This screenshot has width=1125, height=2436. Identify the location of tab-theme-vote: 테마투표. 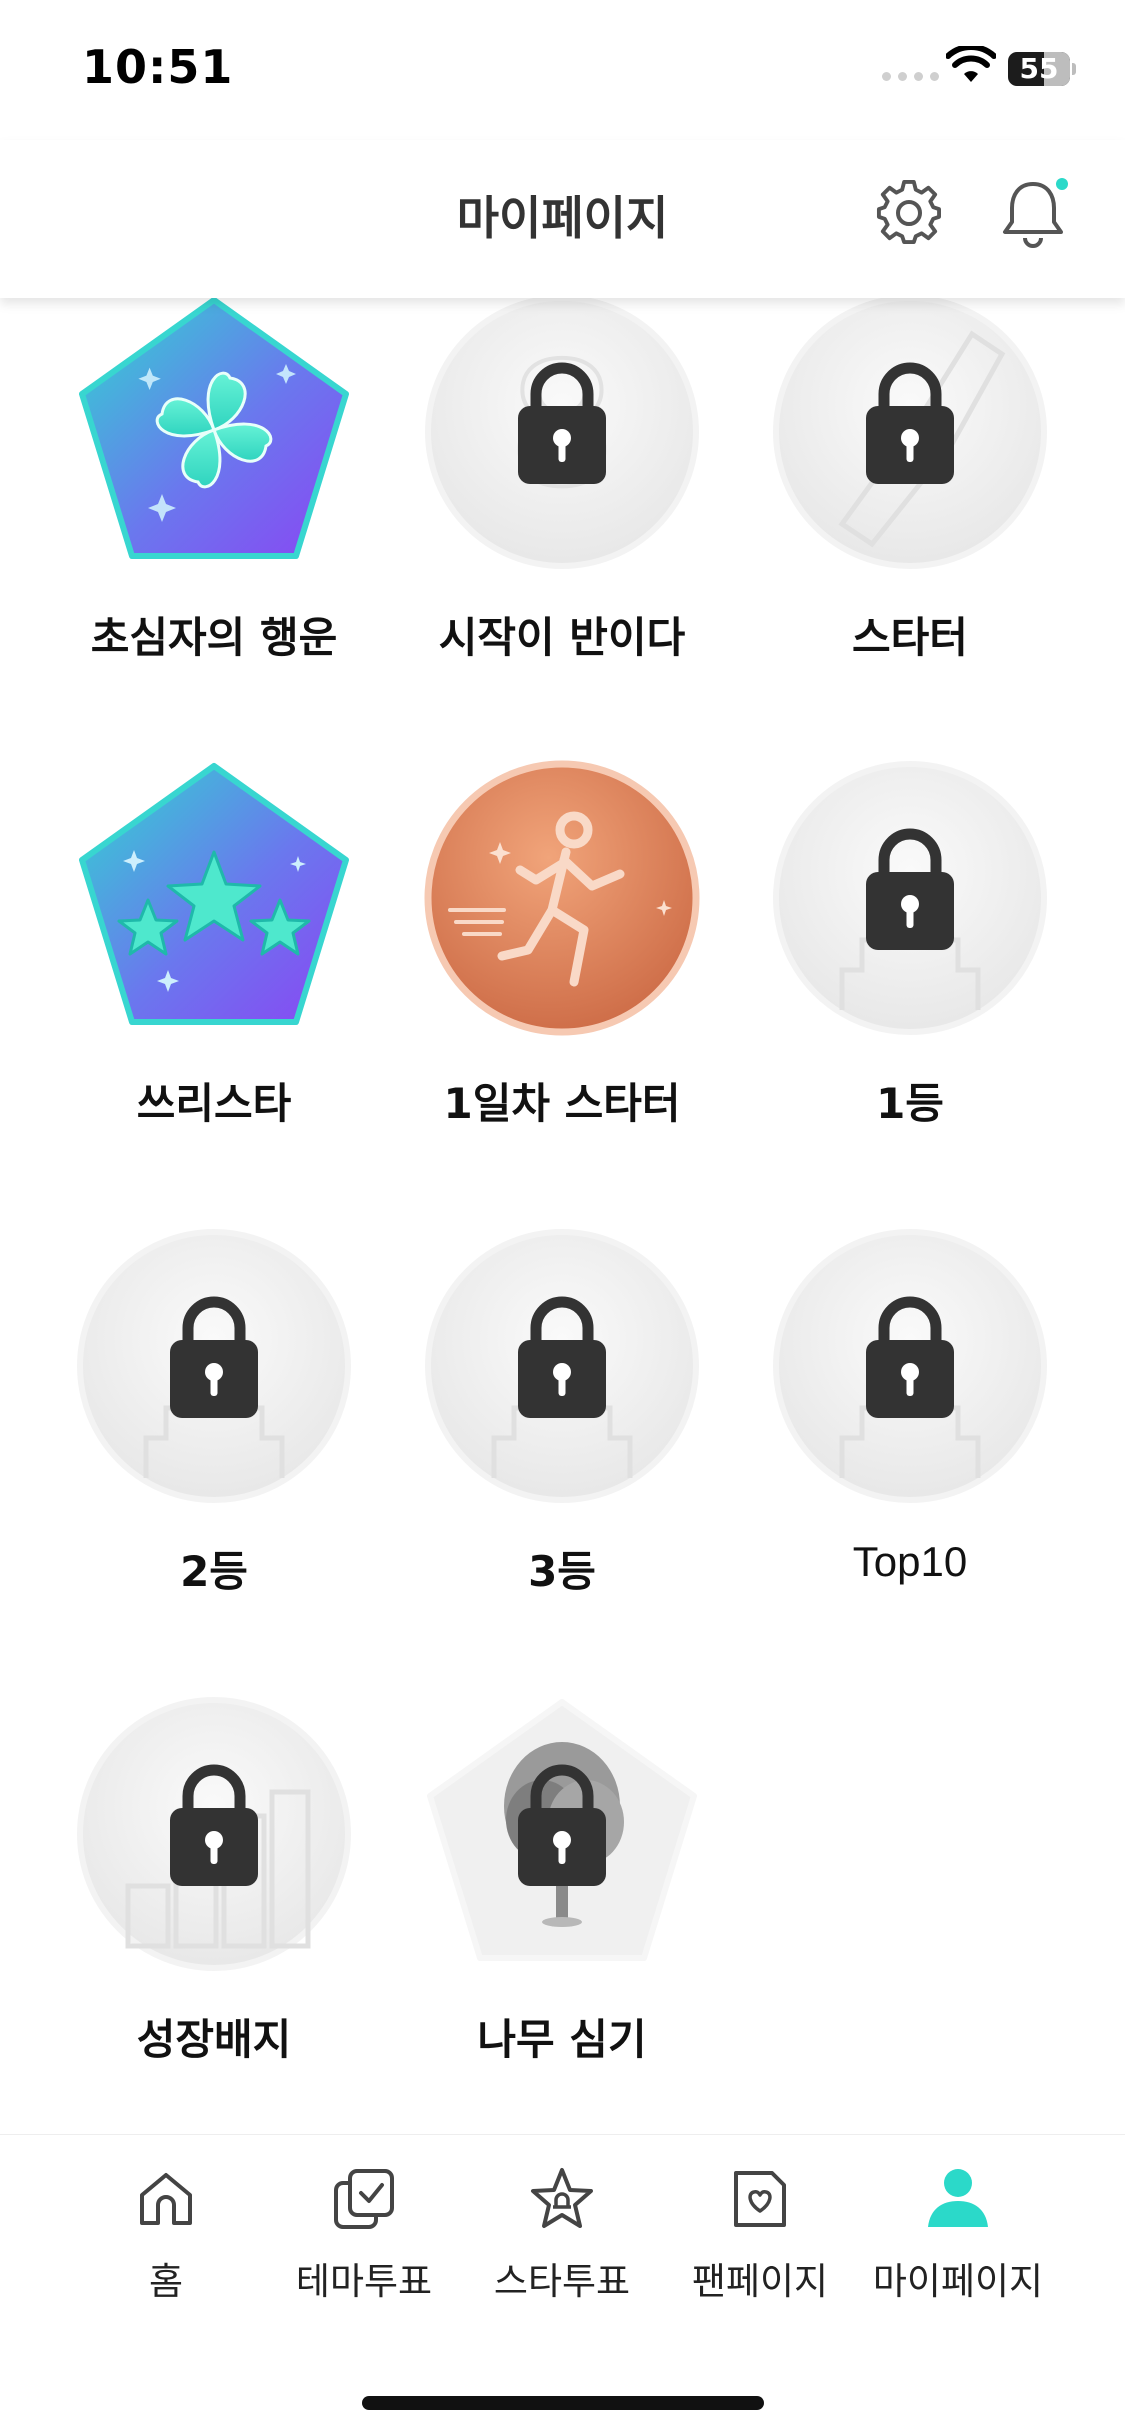
(364, 2235).